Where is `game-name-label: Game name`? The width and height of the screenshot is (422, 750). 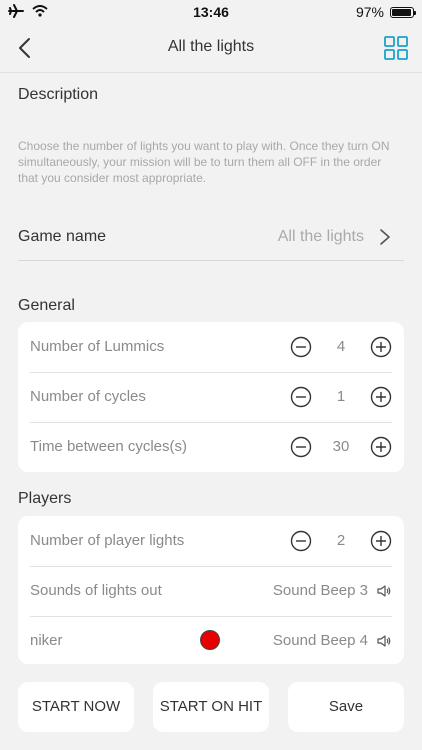 game-name-label: Game name is located at coordinates (62, 236).